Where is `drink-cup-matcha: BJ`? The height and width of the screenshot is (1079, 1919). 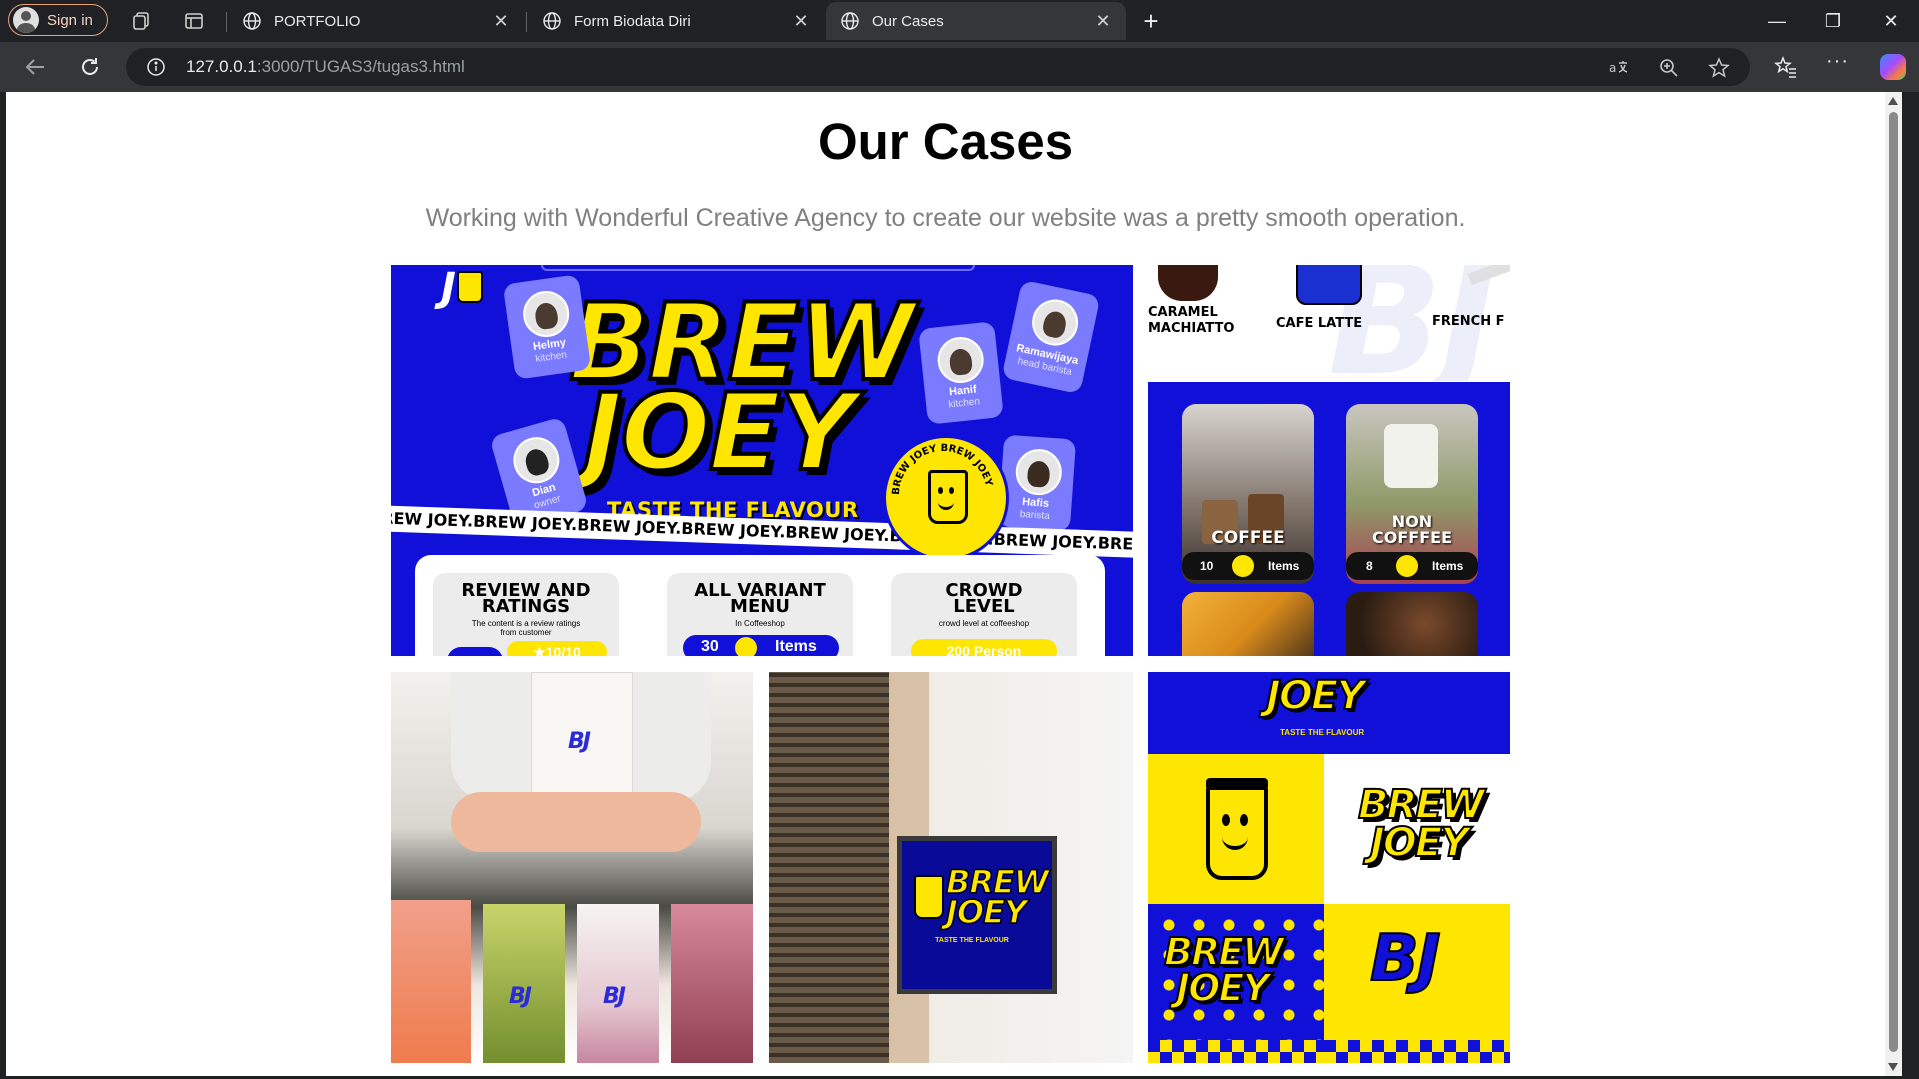
drink-cup-matcha: BJ is located at coordinates (524, 983).